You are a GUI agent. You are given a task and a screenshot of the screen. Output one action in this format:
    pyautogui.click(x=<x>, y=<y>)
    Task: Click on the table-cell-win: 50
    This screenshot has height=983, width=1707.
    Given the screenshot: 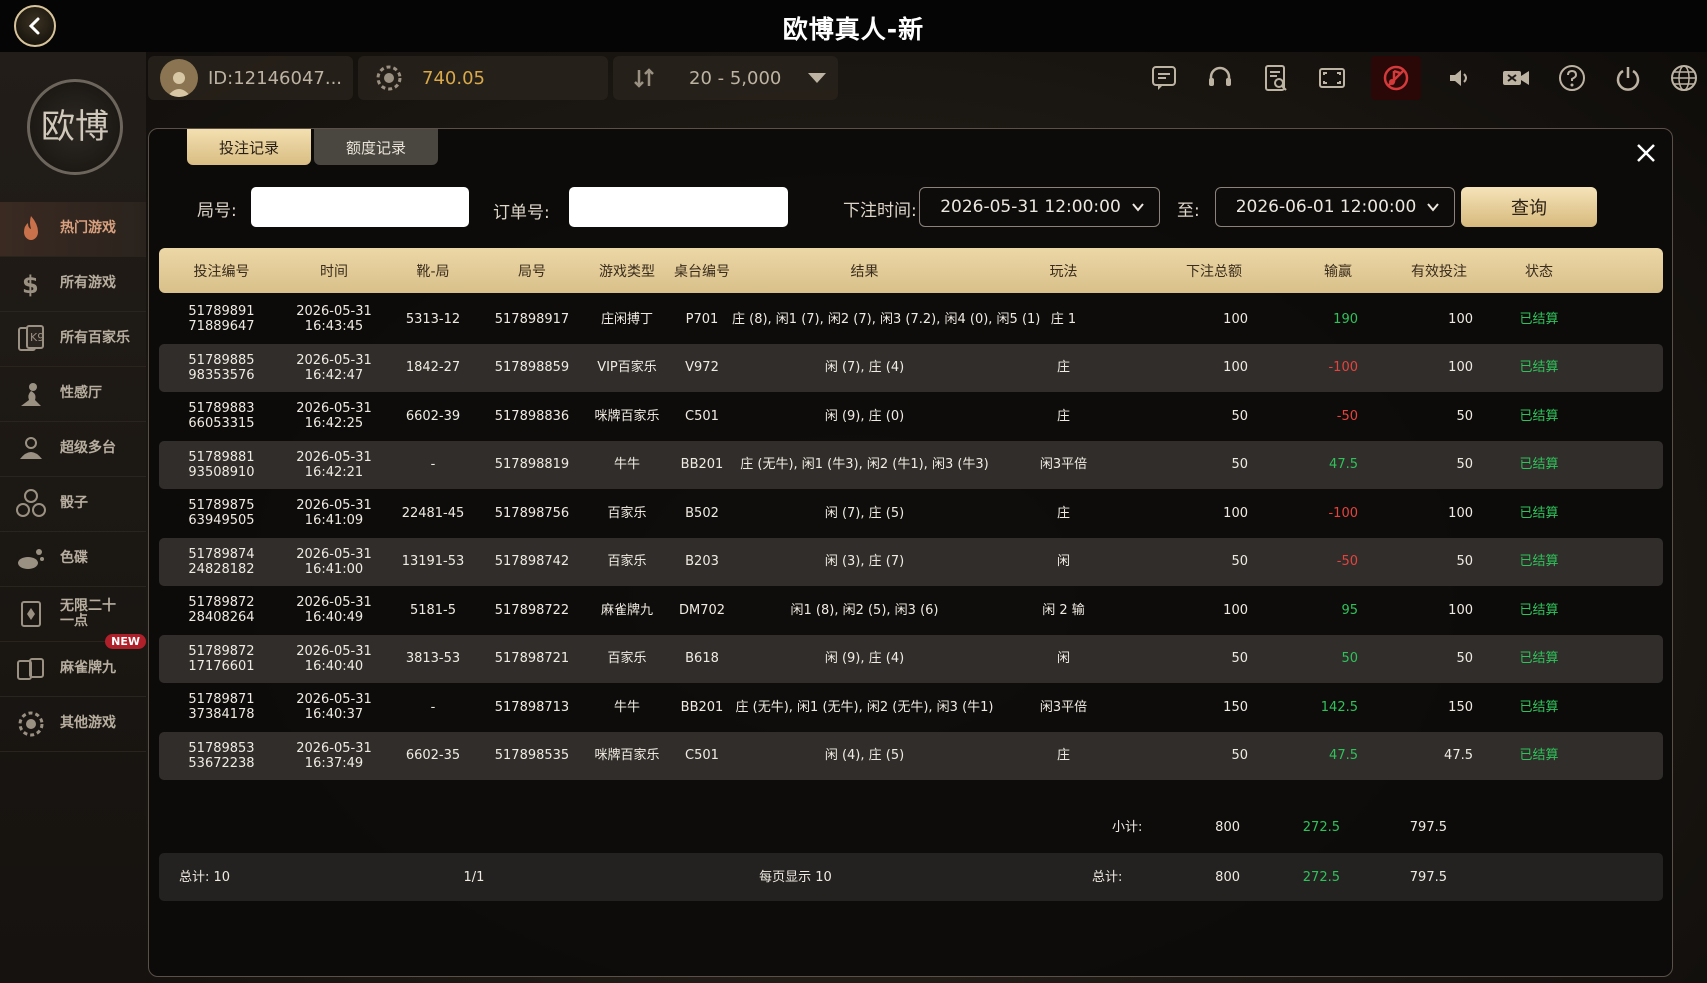 What is the action you would take?
    pyautogui.click(x=1349, y=659)
    